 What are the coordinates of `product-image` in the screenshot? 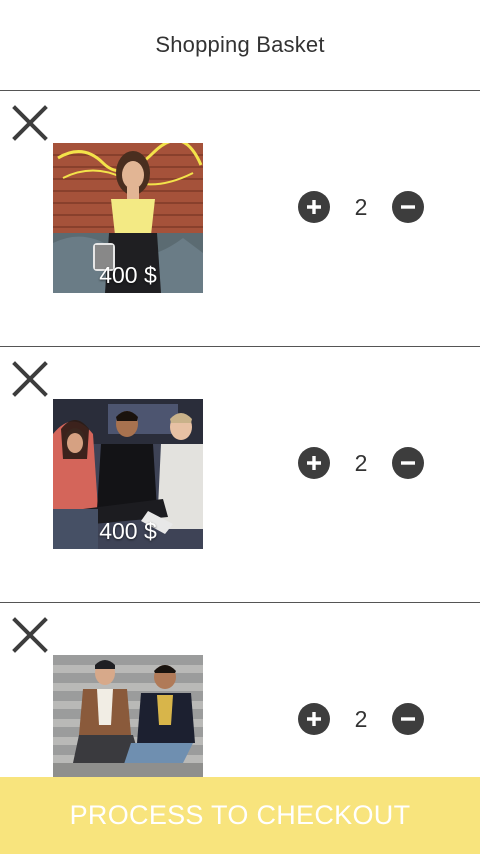 It's located at (128, 716).